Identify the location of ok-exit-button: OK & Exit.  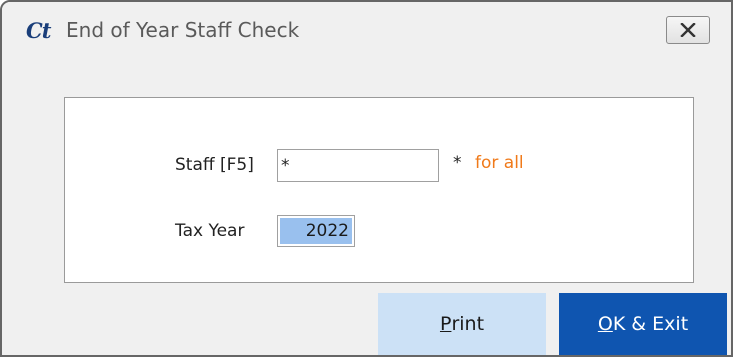
(643, 324).